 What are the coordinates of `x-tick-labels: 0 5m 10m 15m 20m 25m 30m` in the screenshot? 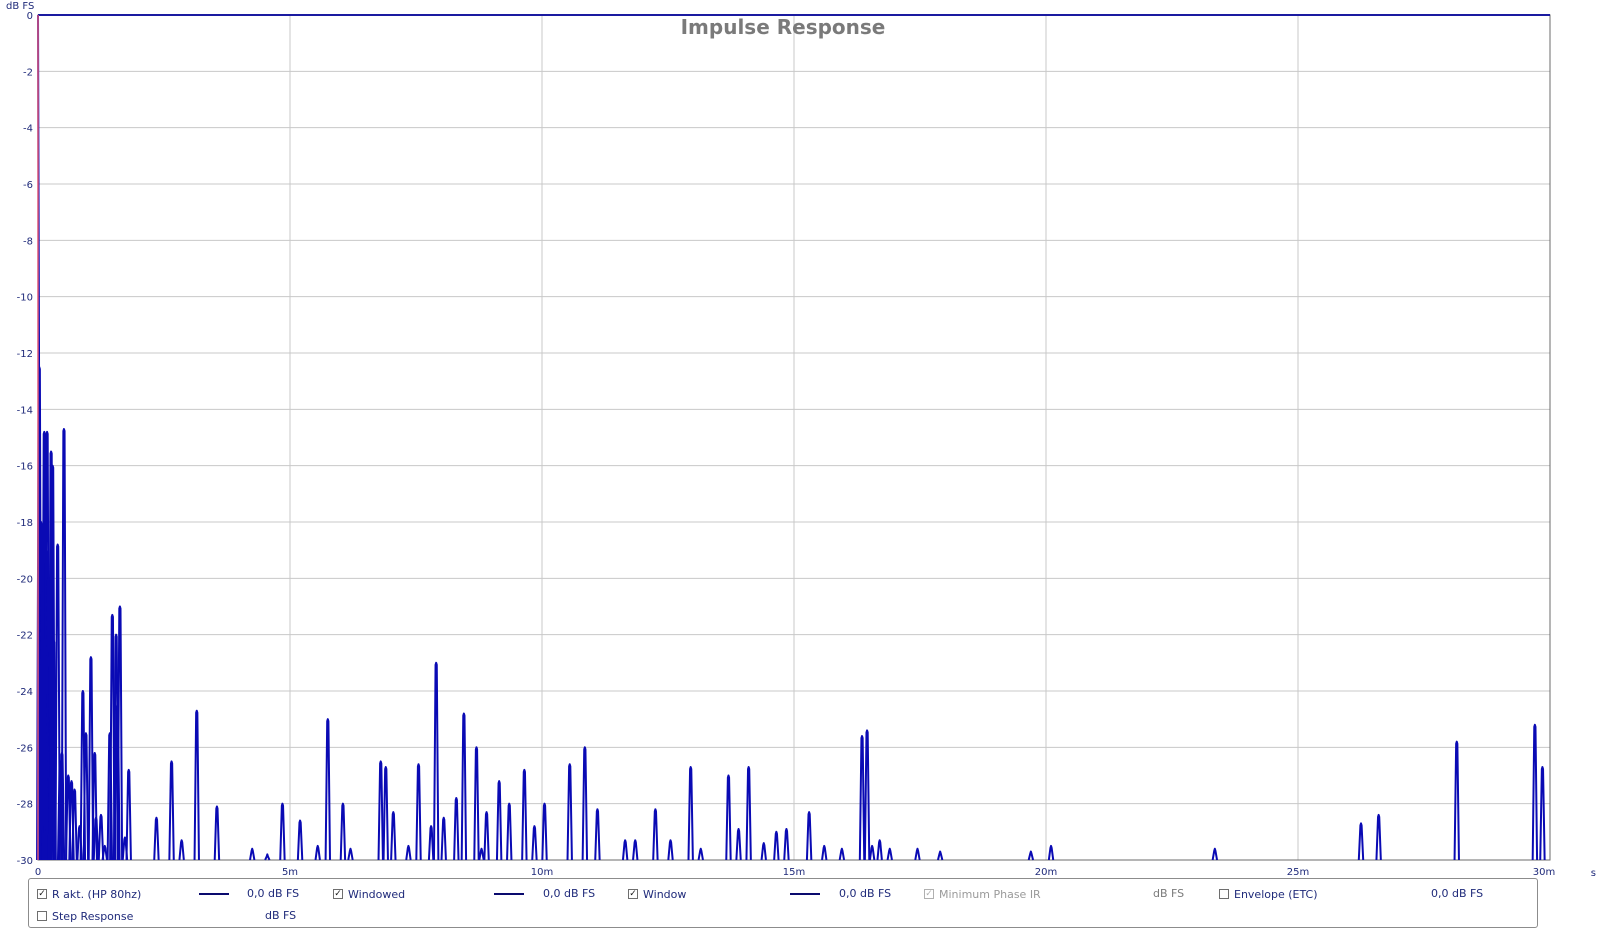 It's located at (795, 872).